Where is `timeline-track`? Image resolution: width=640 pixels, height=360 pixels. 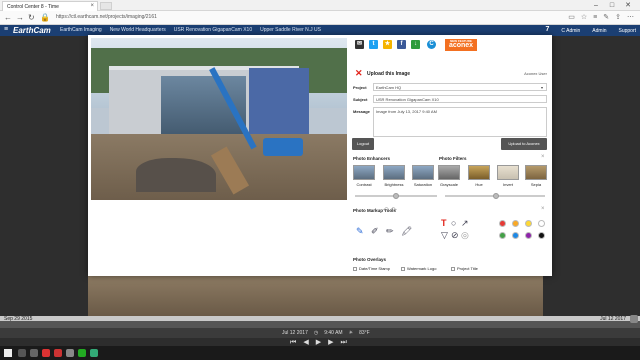
timeline-track is located at coordinates (320, 318).